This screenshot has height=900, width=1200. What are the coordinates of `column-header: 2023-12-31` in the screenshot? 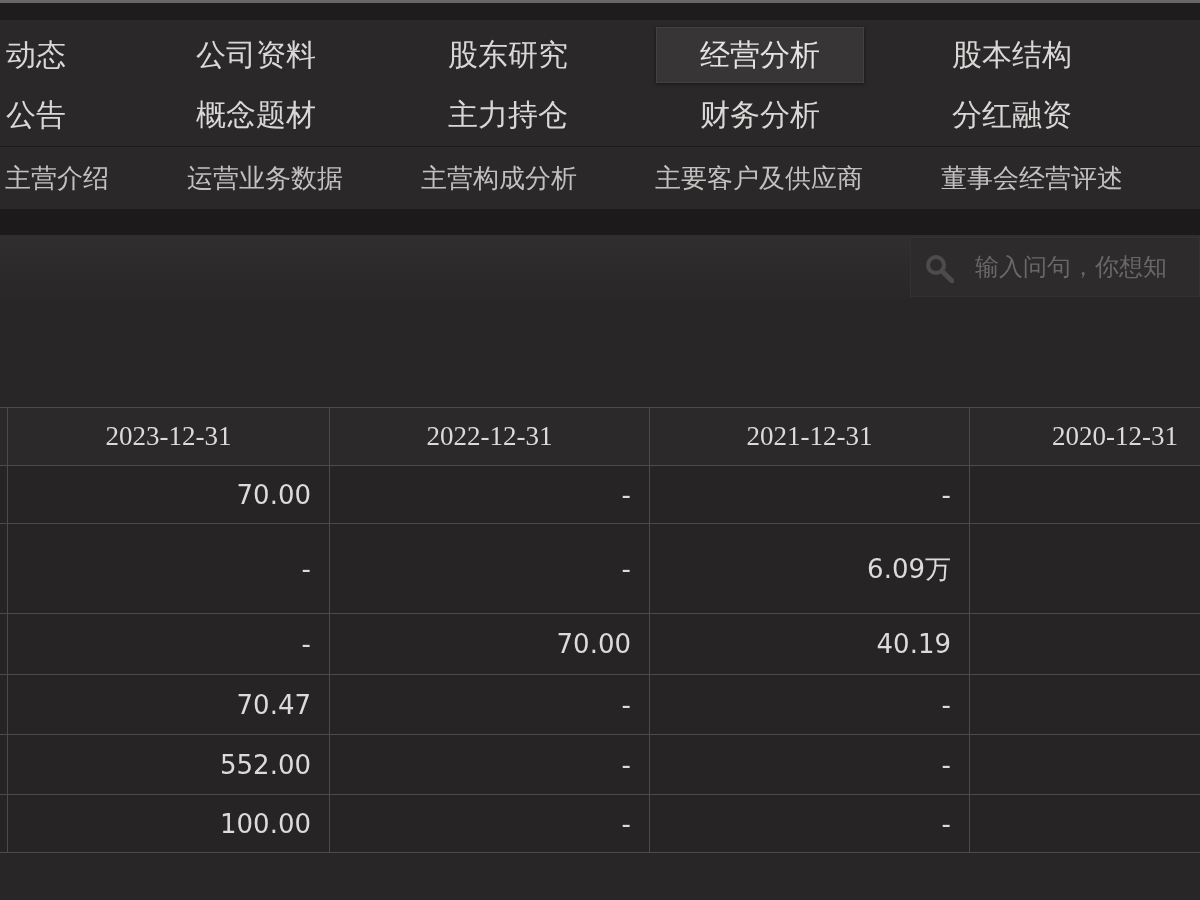 It's located at (168, 436).